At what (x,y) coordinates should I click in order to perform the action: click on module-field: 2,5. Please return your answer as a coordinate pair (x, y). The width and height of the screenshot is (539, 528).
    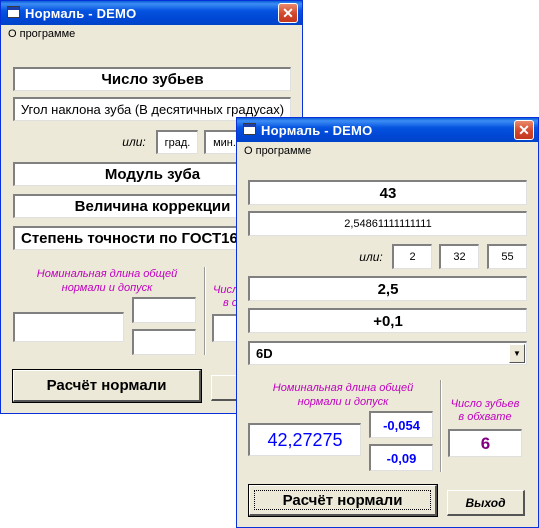
    Looking at the image, I should click on (387, 288).